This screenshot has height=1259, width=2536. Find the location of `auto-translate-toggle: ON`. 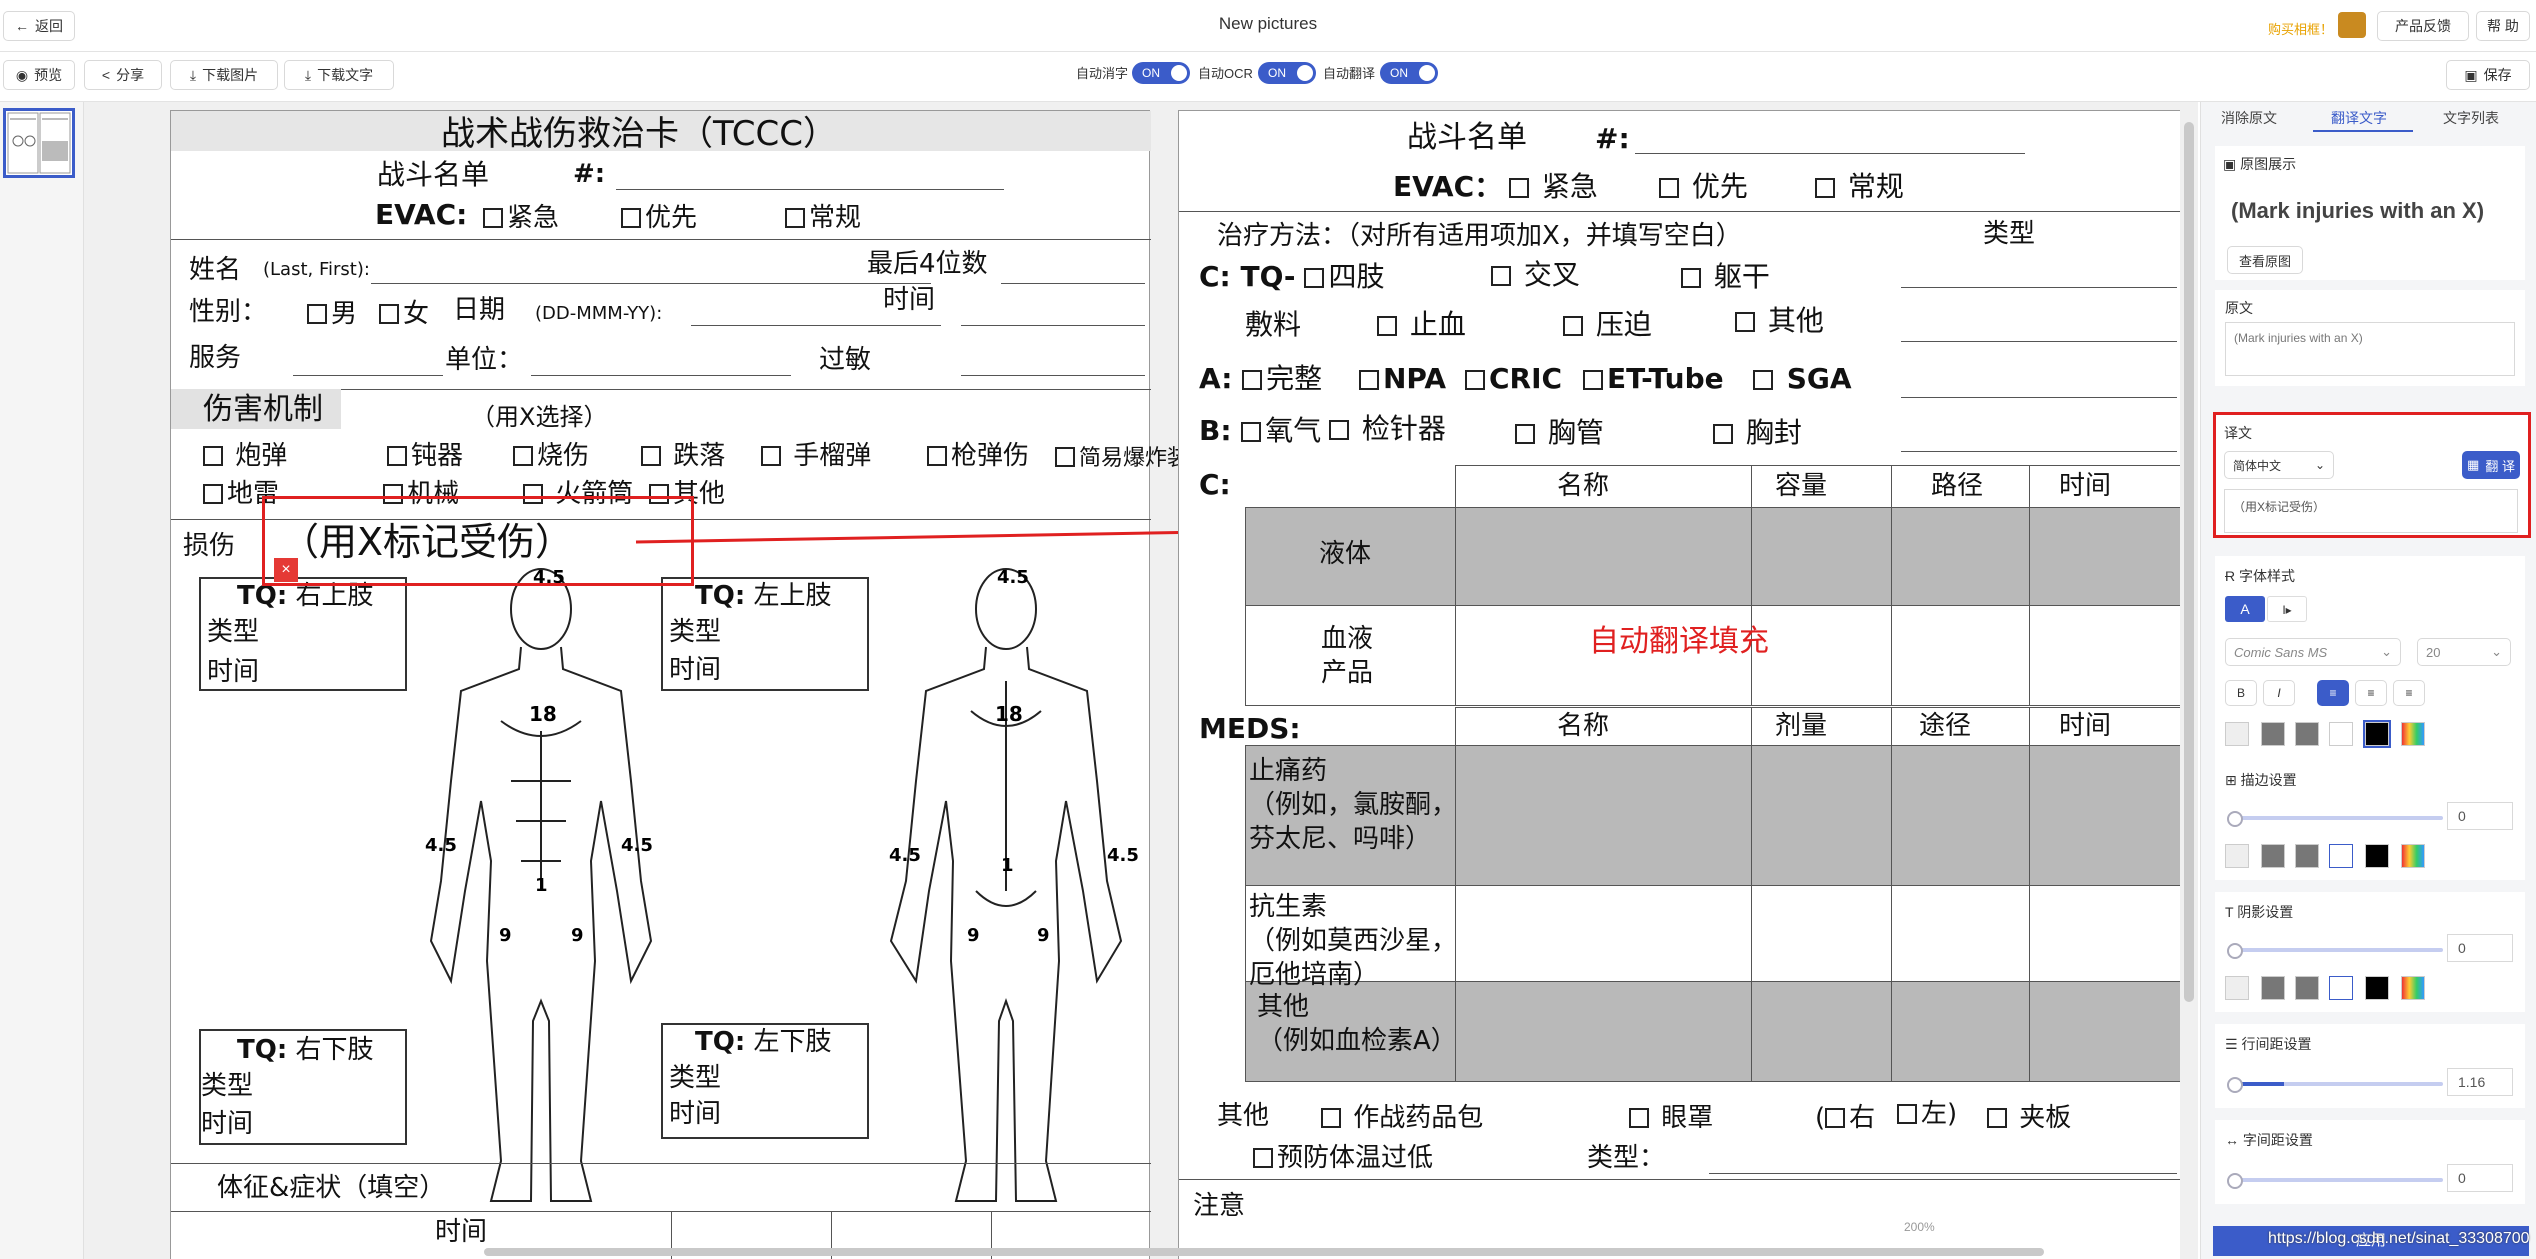

auto-translate-toggle: ON is located at coordinates (1409, 73).